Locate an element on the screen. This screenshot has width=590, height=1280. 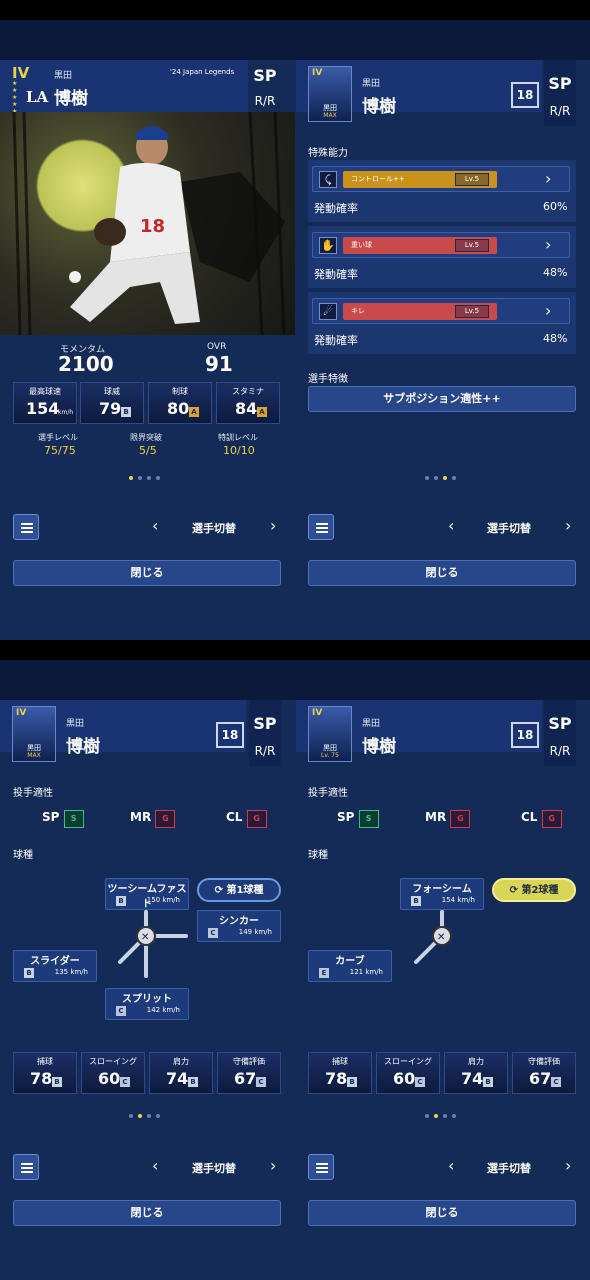
pitch-split: スプリット C 142 km/h is located at coordinates (147, 1004).